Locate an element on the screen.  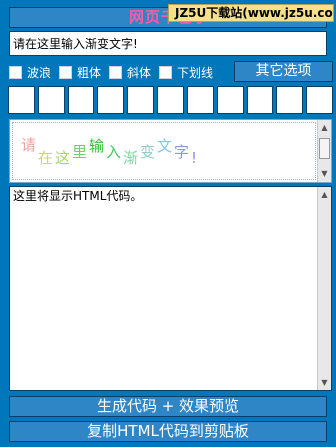
preview-char: 里 is located at coordinates (80, 152).